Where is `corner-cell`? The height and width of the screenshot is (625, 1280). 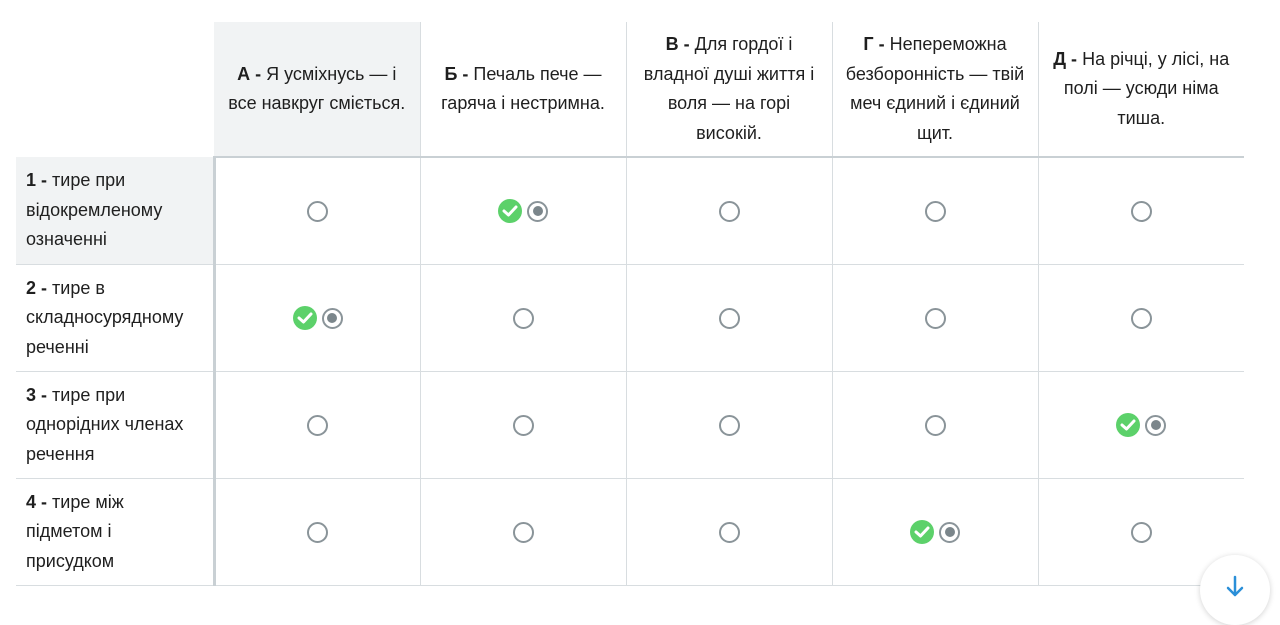
corner-cell is located at coordinates (115, 89).